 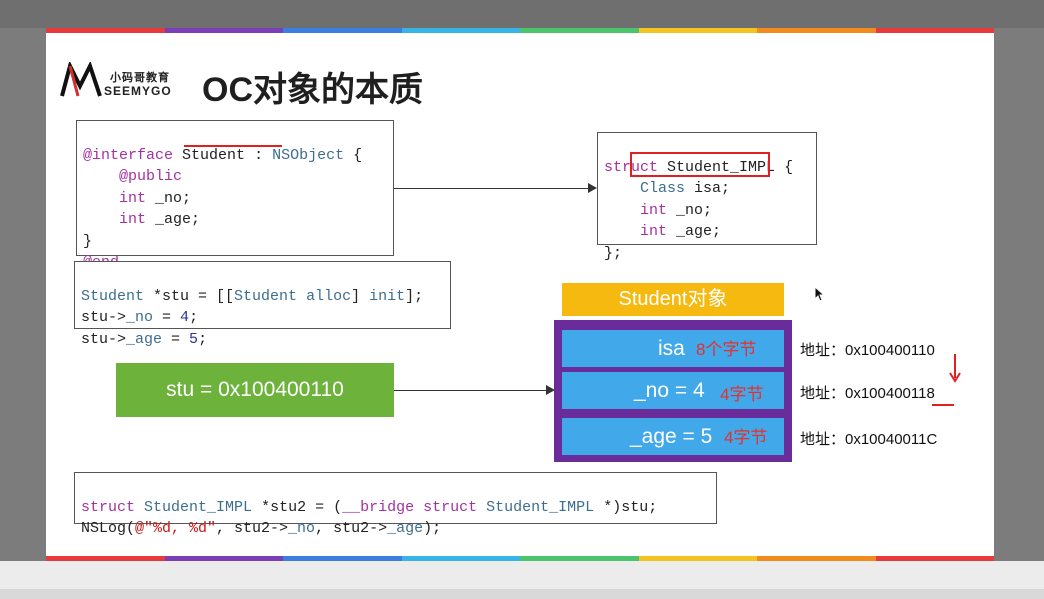 I want to click on code-token: :, so click(x=259, y=155).